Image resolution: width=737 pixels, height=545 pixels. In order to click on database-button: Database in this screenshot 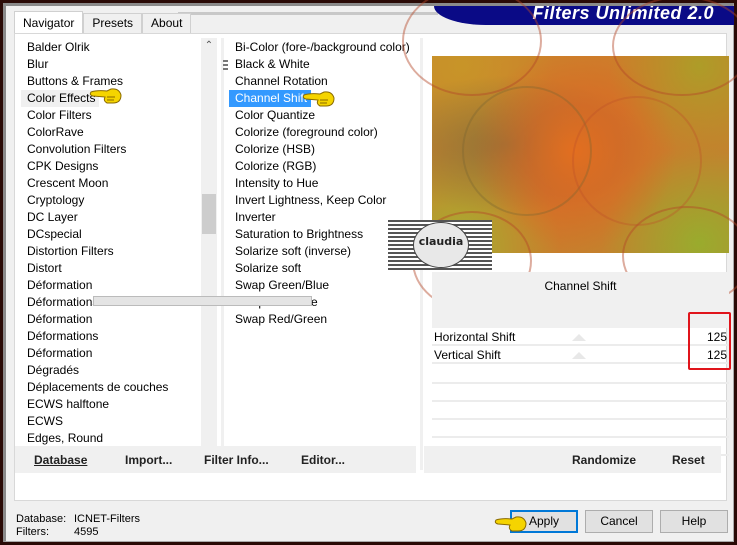, I will do `click(60, 460)`.